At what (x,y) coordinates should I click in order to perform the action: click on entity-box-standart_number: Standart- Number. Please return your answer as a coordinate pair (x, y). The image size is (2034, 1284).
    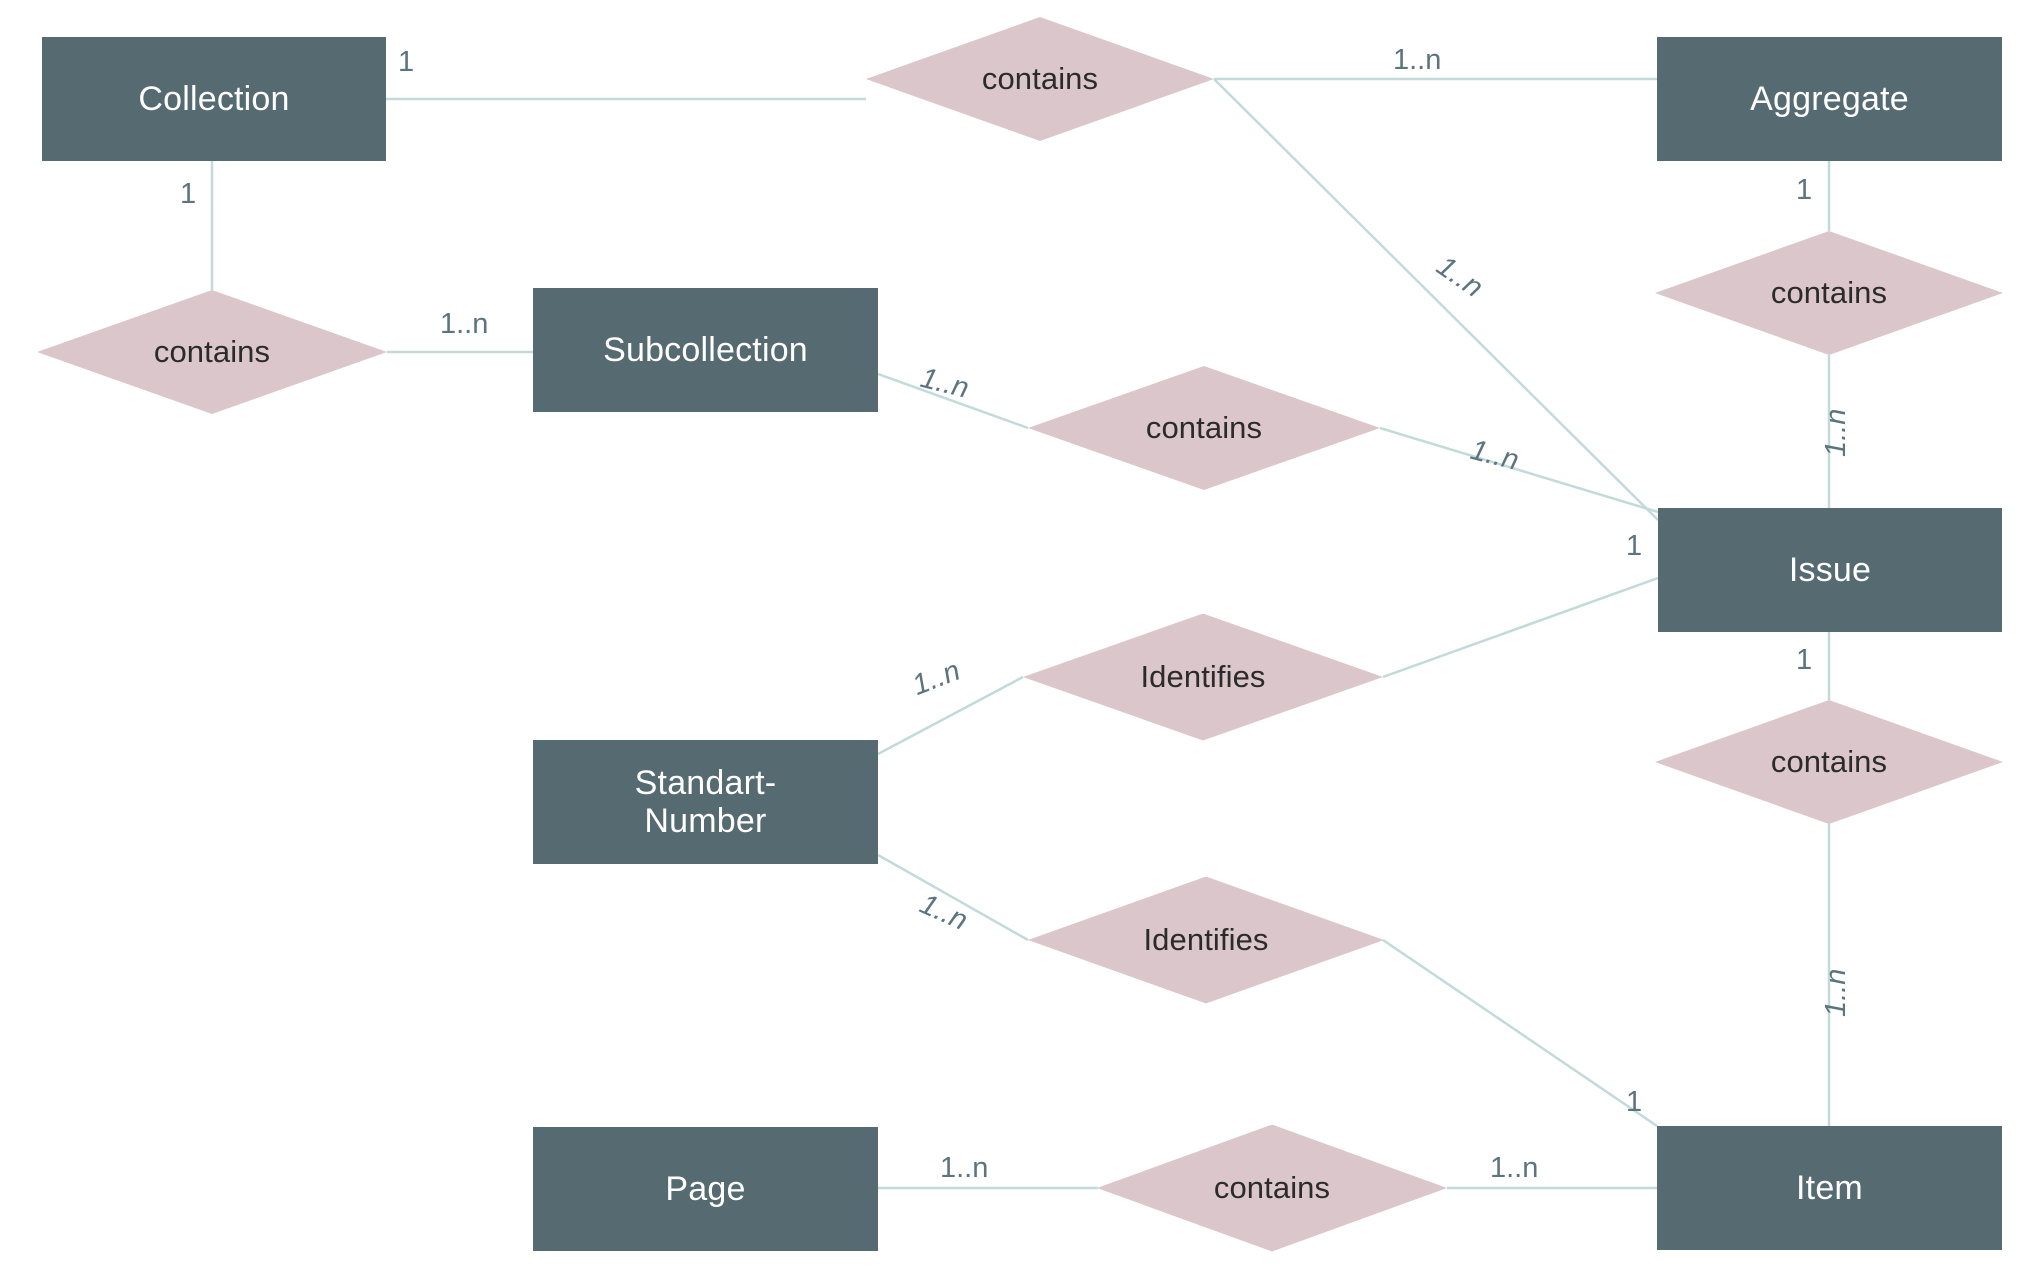
    Looking at the image, I should click on (705, 802).